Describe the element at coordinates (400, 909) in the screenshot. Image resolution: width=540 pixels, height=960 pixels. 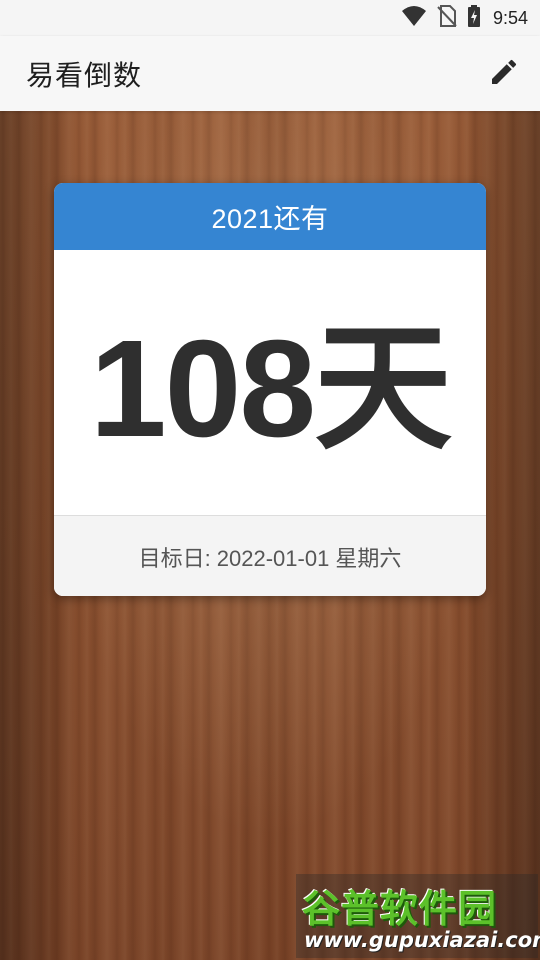
I see `watermark-title: 谷普软件园` at that location.